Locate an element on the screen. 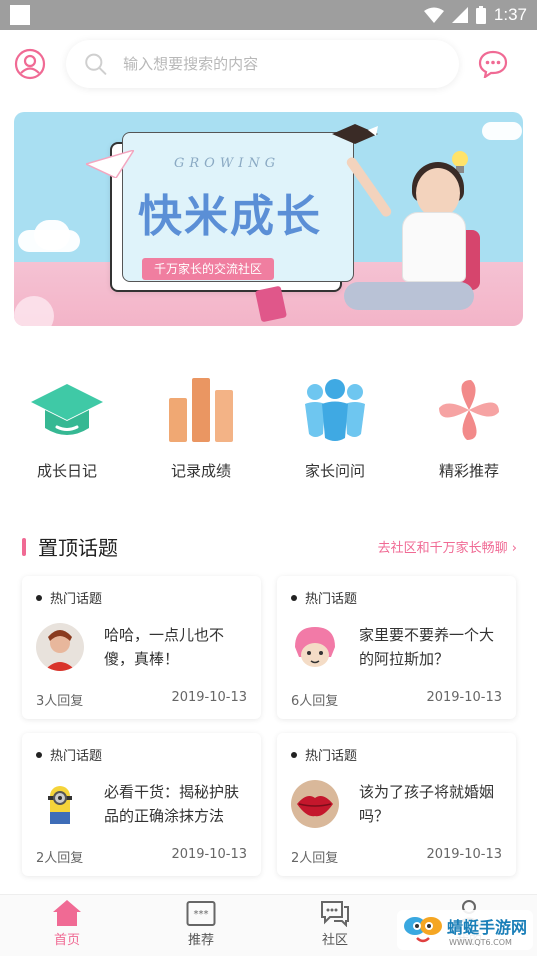  wifi-icon is located at coordinates (433, 15).